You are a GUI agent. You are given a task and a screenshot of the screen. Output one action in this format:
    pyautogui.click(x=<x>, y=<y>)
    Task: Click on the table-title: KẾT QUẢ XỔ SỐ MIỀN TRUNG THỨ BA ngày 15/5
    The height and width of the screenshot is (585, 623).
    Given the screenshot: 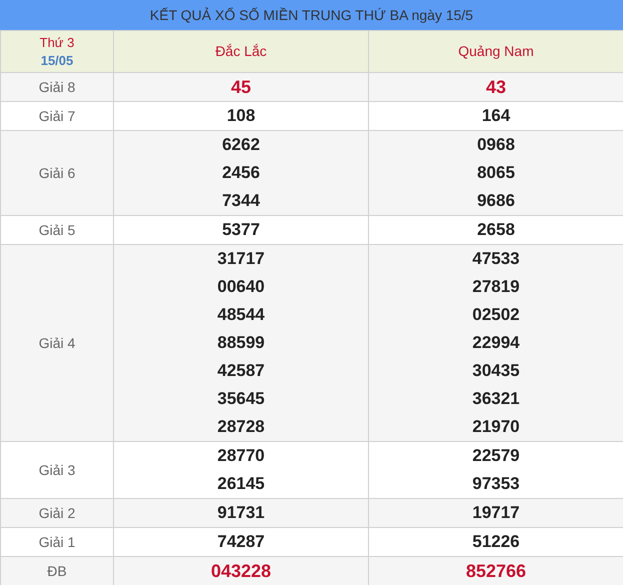 What is the action you would take?
    pyautogui.click(x=311, y=15)
    